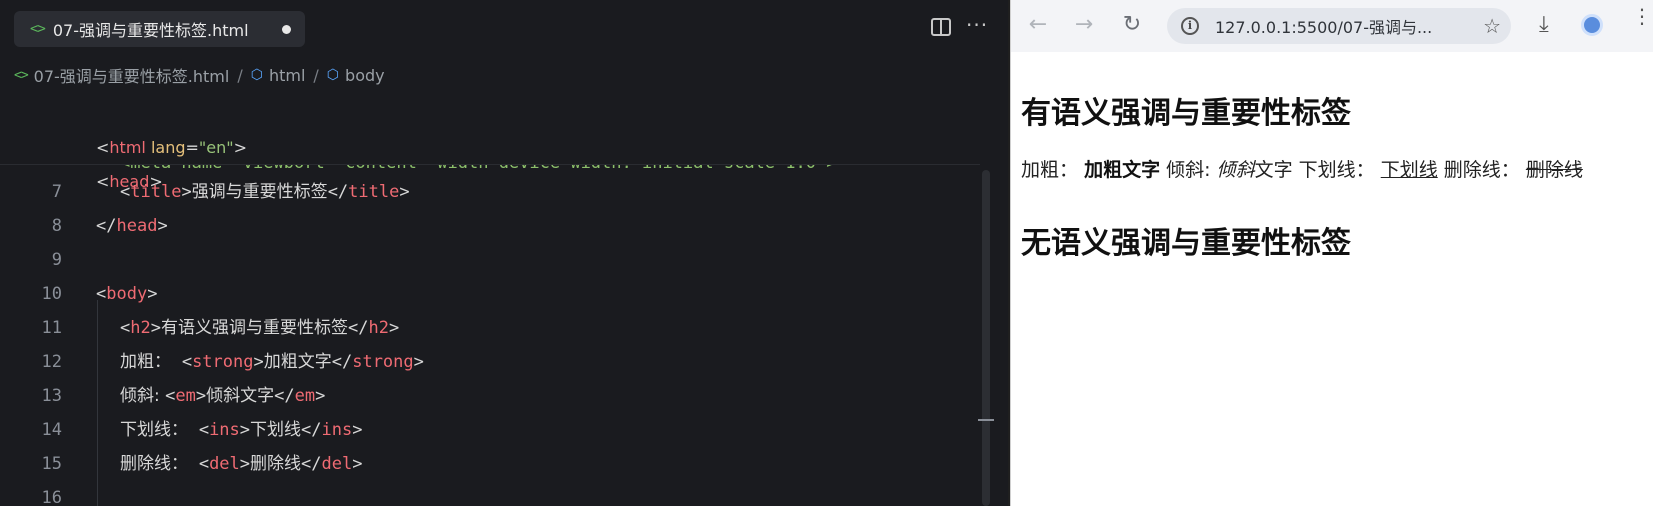  I want to click on code-line: 13 倾斜: <em>倾斜文字</em>, so click(490, 396).